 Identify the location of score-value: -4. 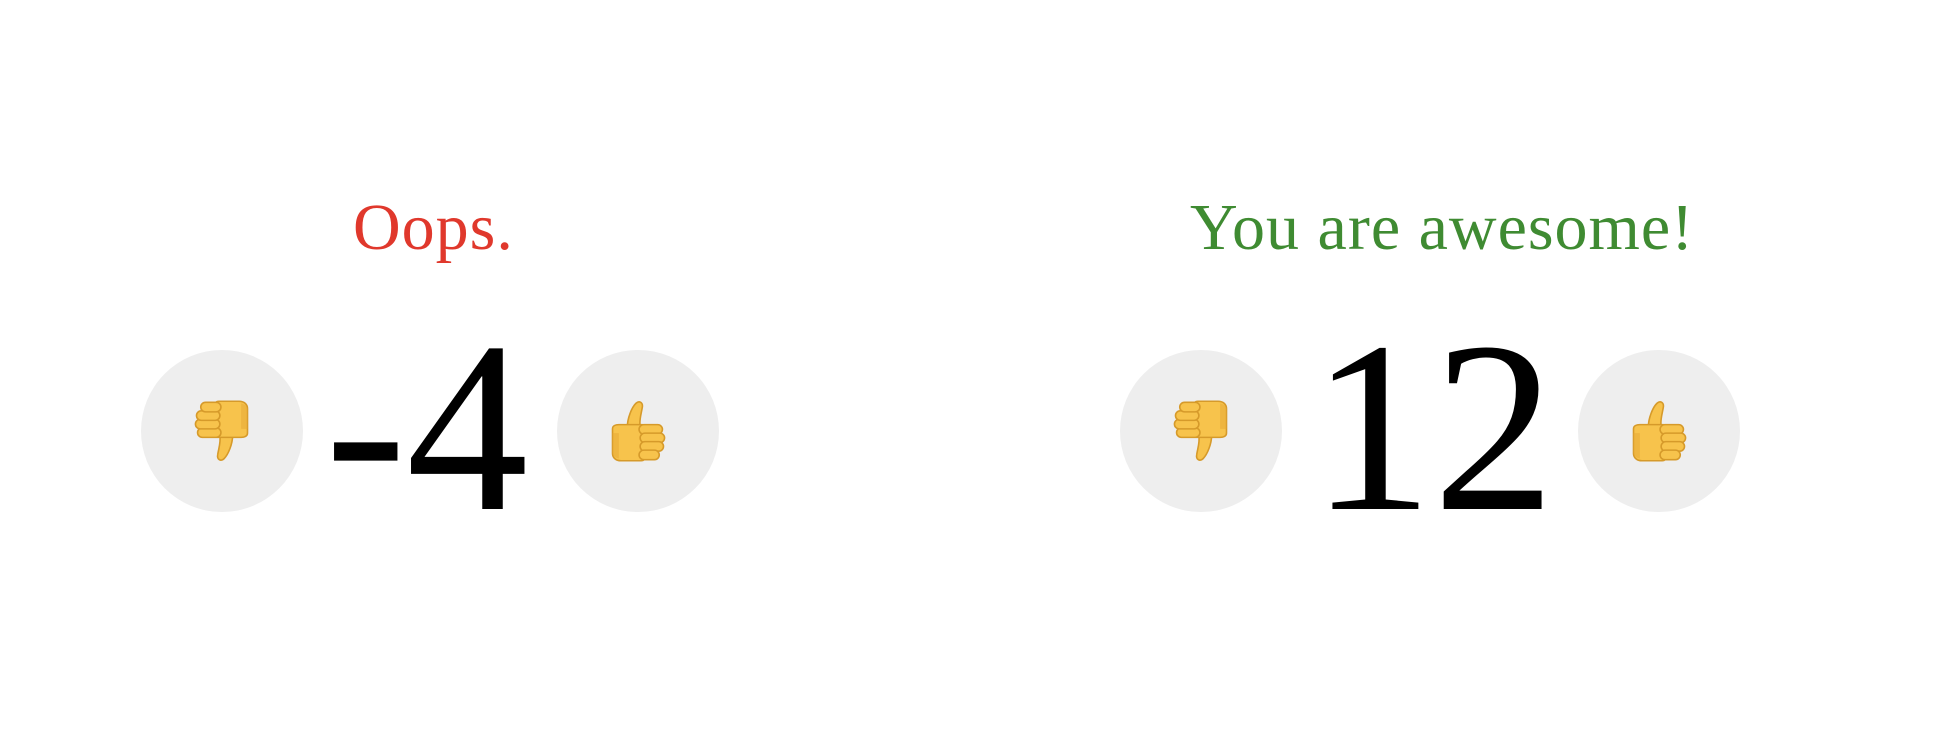
(427, 427).